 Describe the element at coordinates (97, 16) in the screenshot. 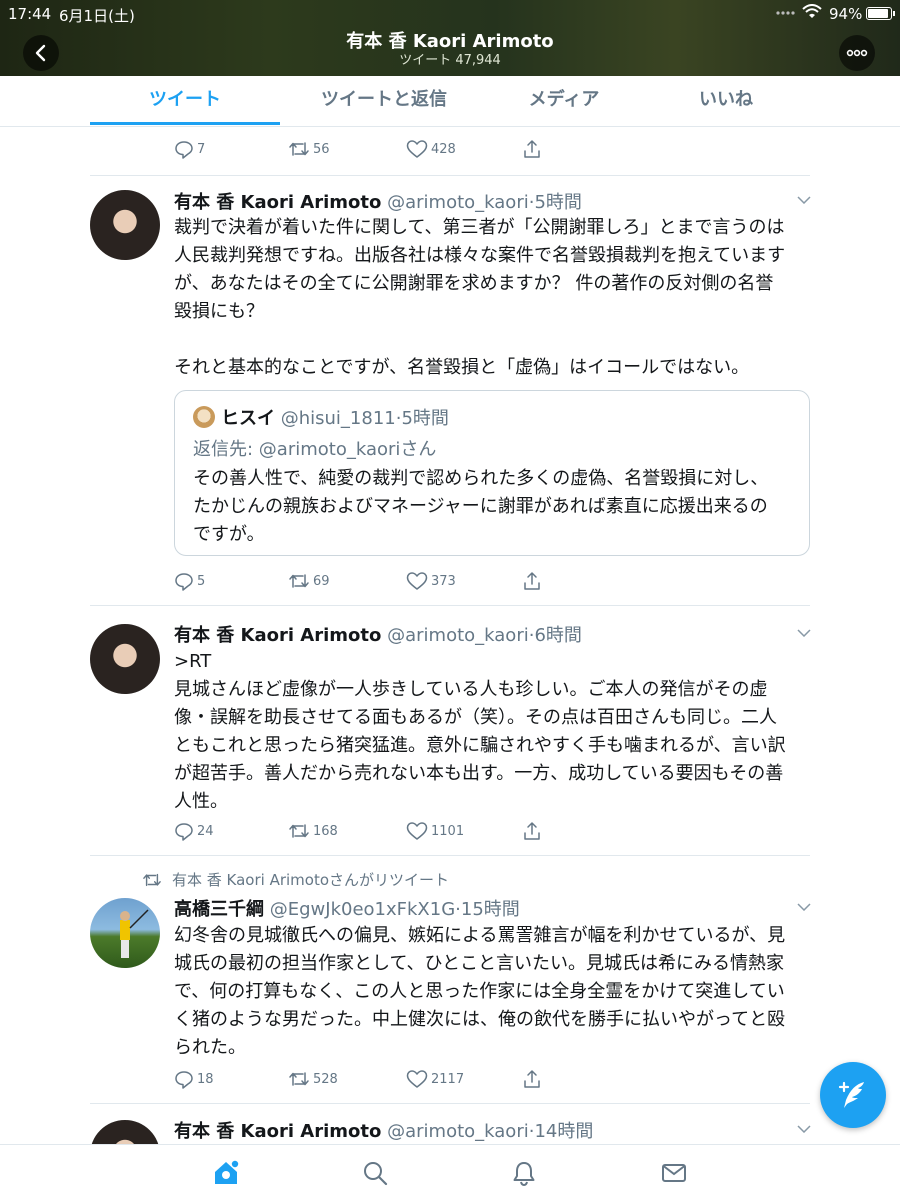

I see `status-date: 6月1日(土)` at that location.